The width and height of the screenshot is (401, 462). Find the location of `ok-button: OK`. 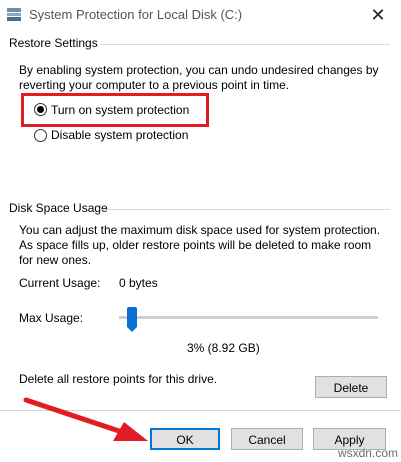

ok-button: OK is located at coordinates (185, 439).